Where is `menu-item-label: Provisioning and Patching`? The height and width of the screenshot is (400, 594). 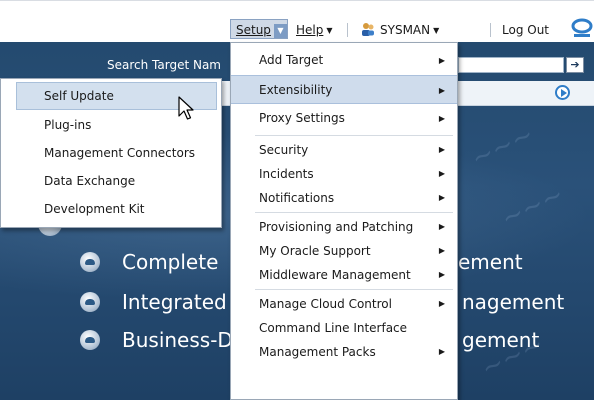 menu-item-label: Provisioning and Patching is located at coordinates (336, 227).